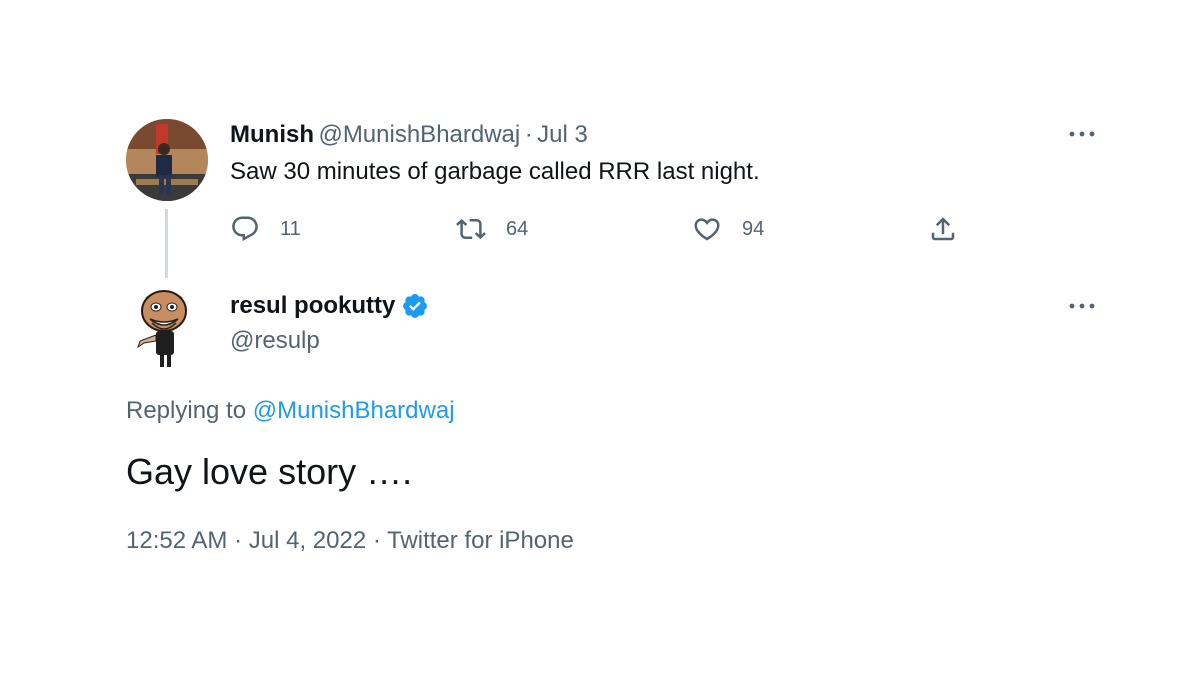  What do you see at coordinates (471, 229) in the screenshot?
I see `retweet-icon` at bounding box center [471, 229].